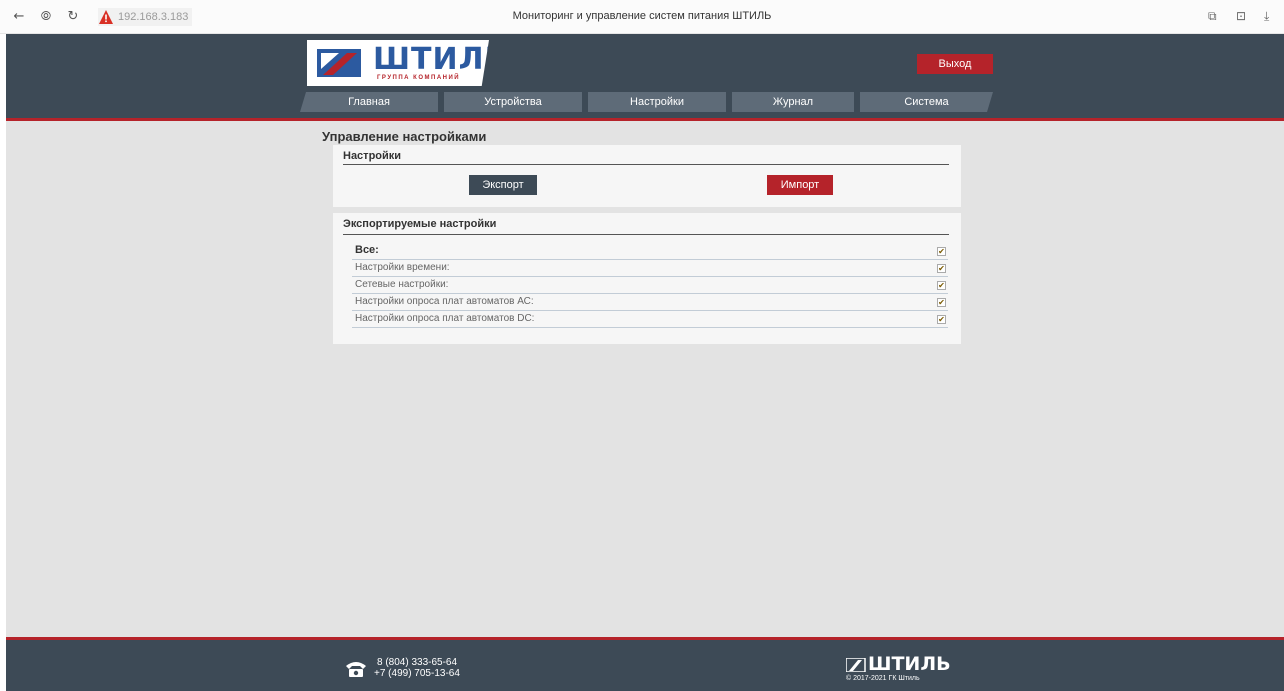 Image resolution: width=1284 pixels, height=691 pixels. I want to click on extension-icon: ⊡, so click(1241, 16).